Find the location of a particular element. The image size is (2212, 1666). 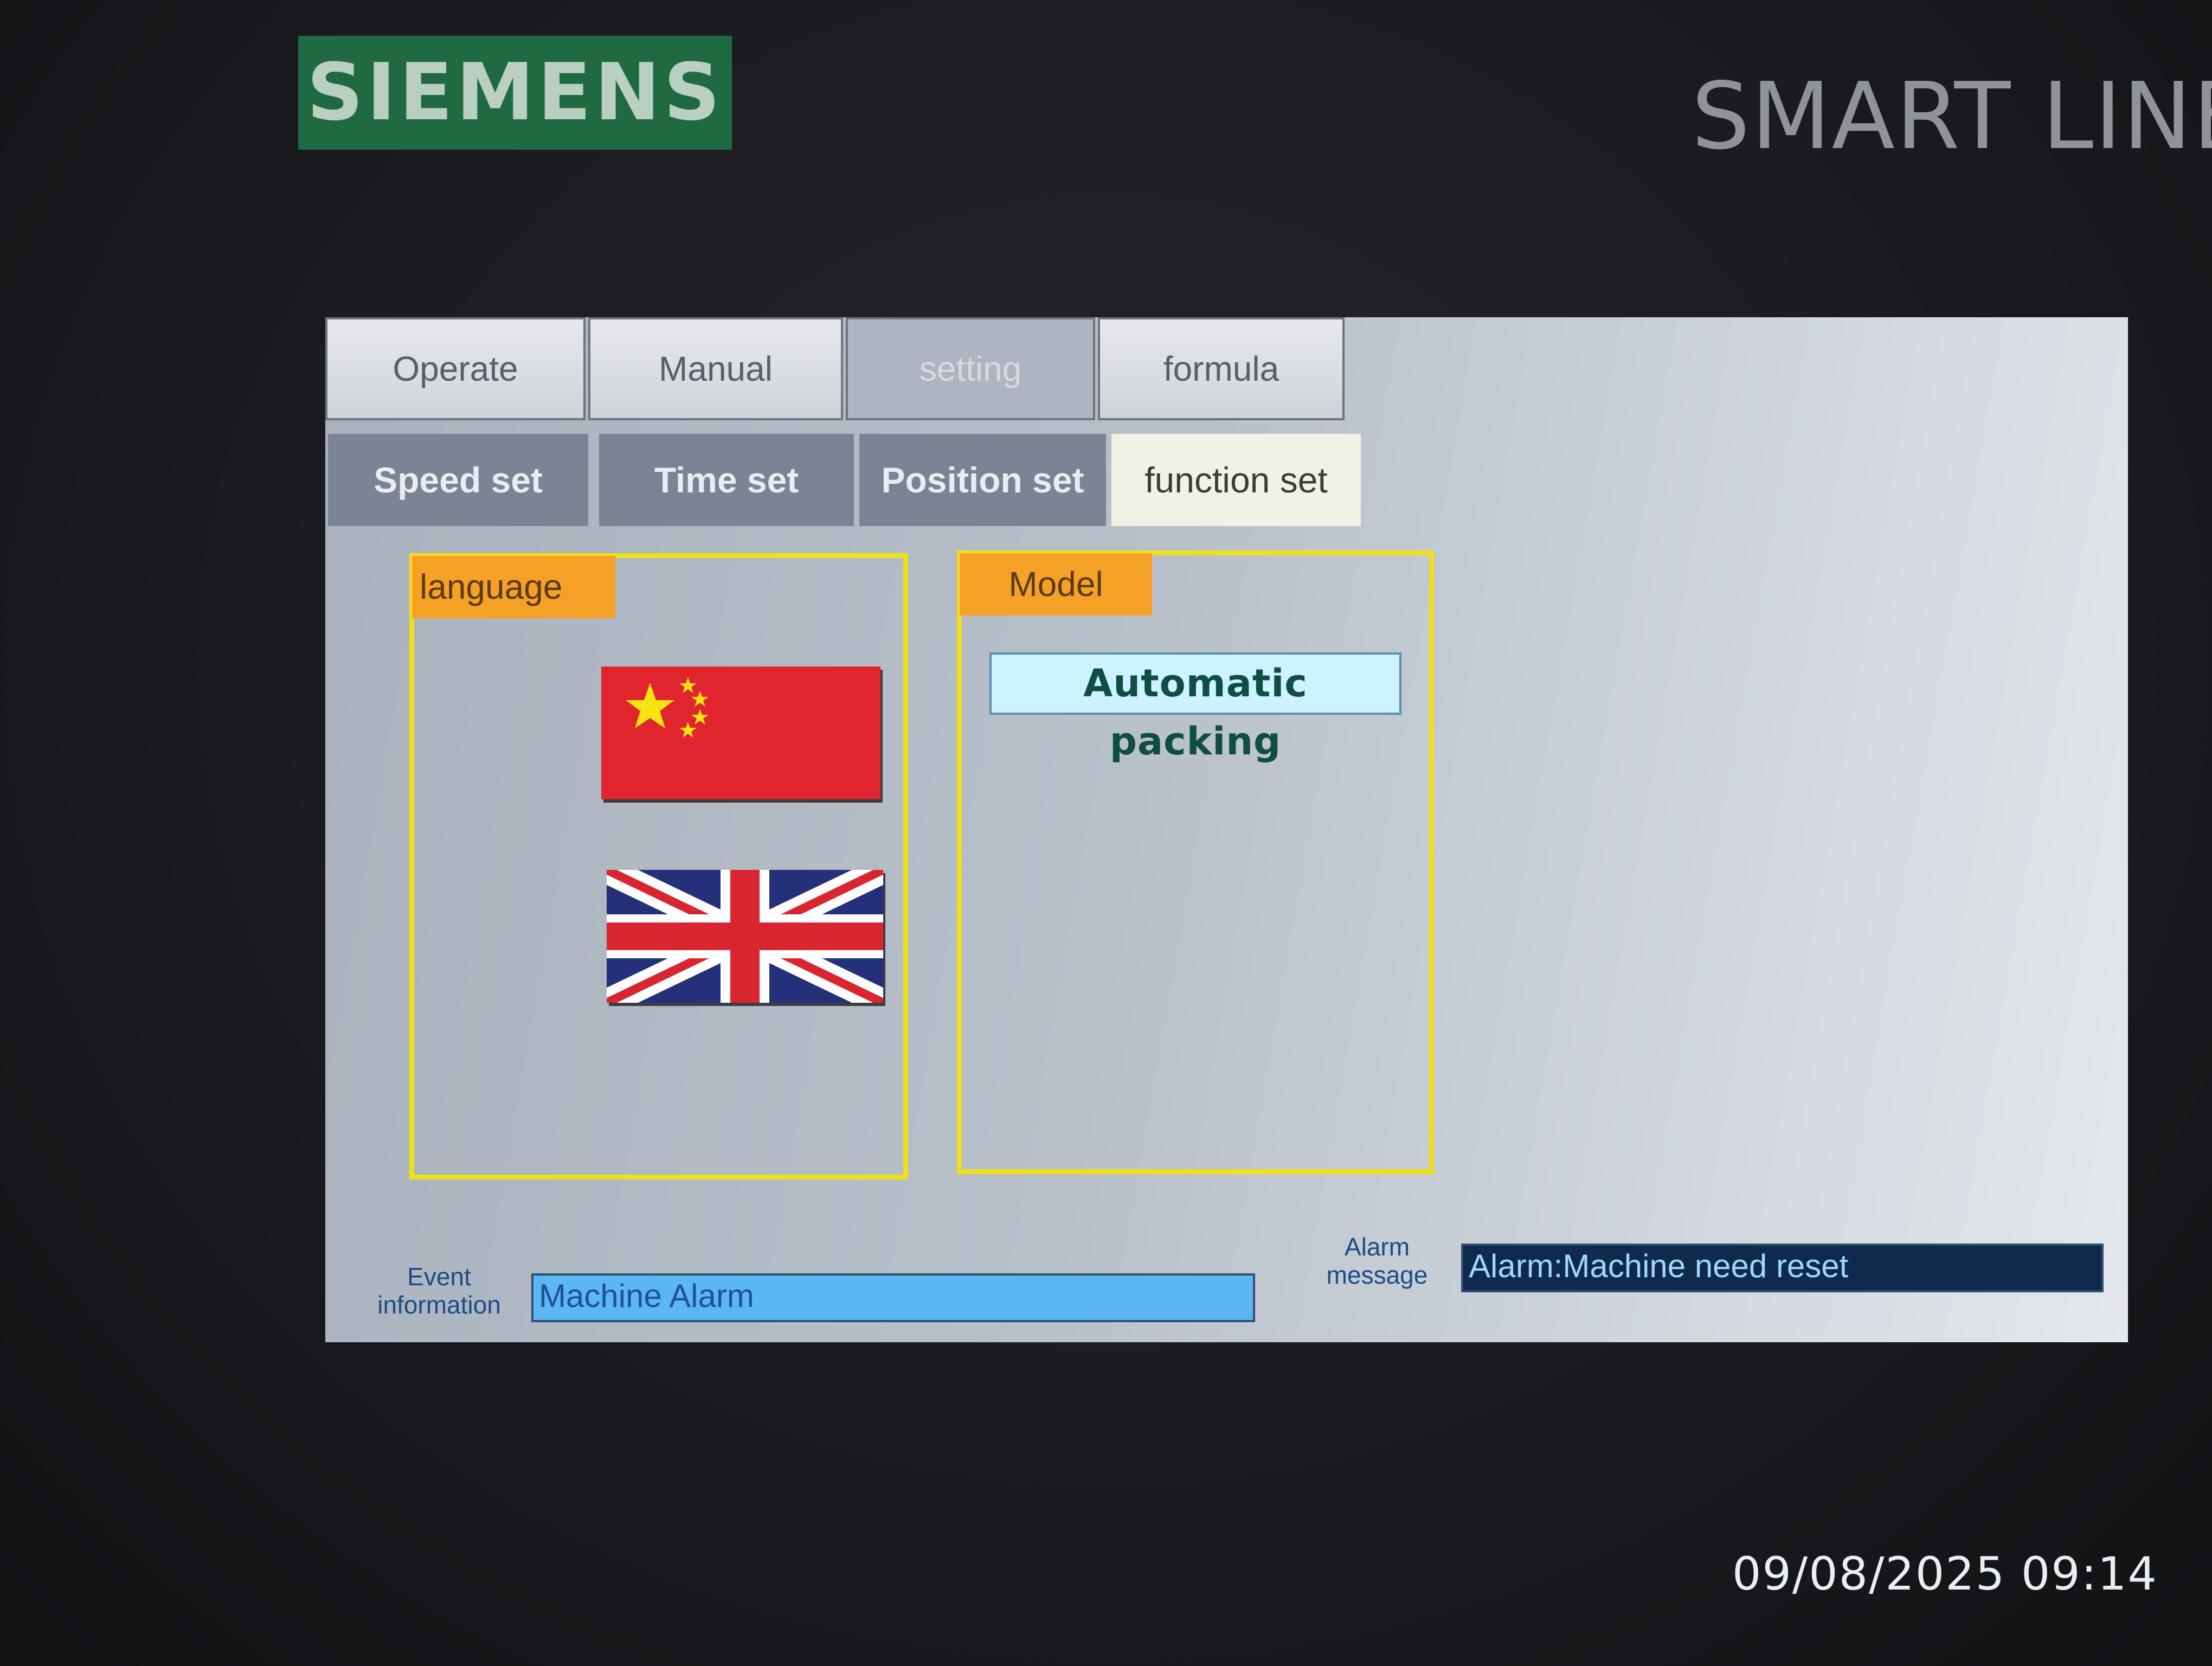

china-flag-icon is located at coordinates (740, 733).